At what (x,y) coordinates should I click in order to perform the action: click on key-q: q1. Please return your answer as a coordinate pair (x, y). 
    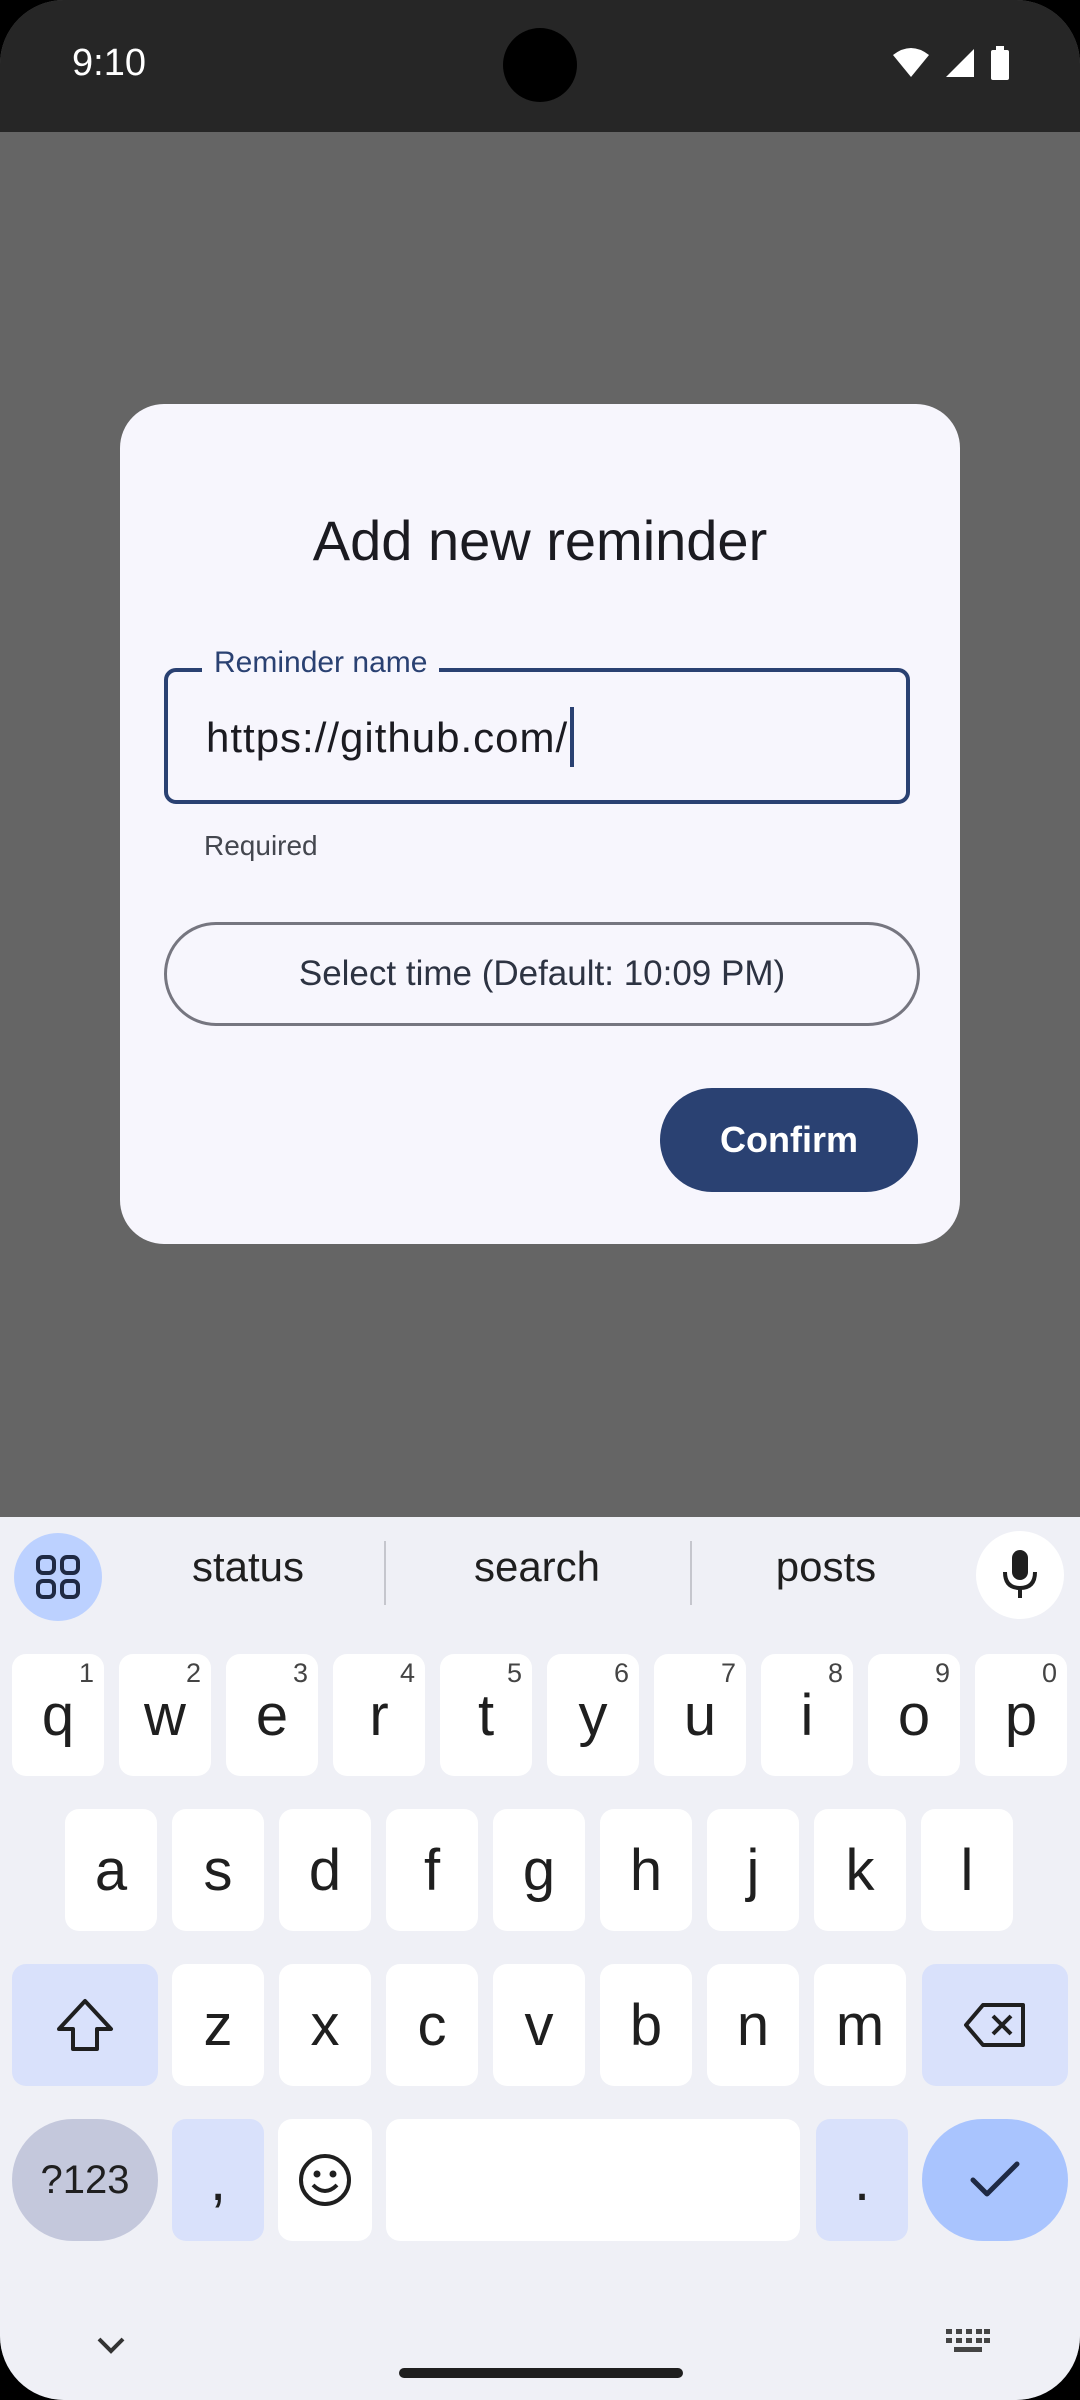
    Looking at the image, I should click on (58, 1715).